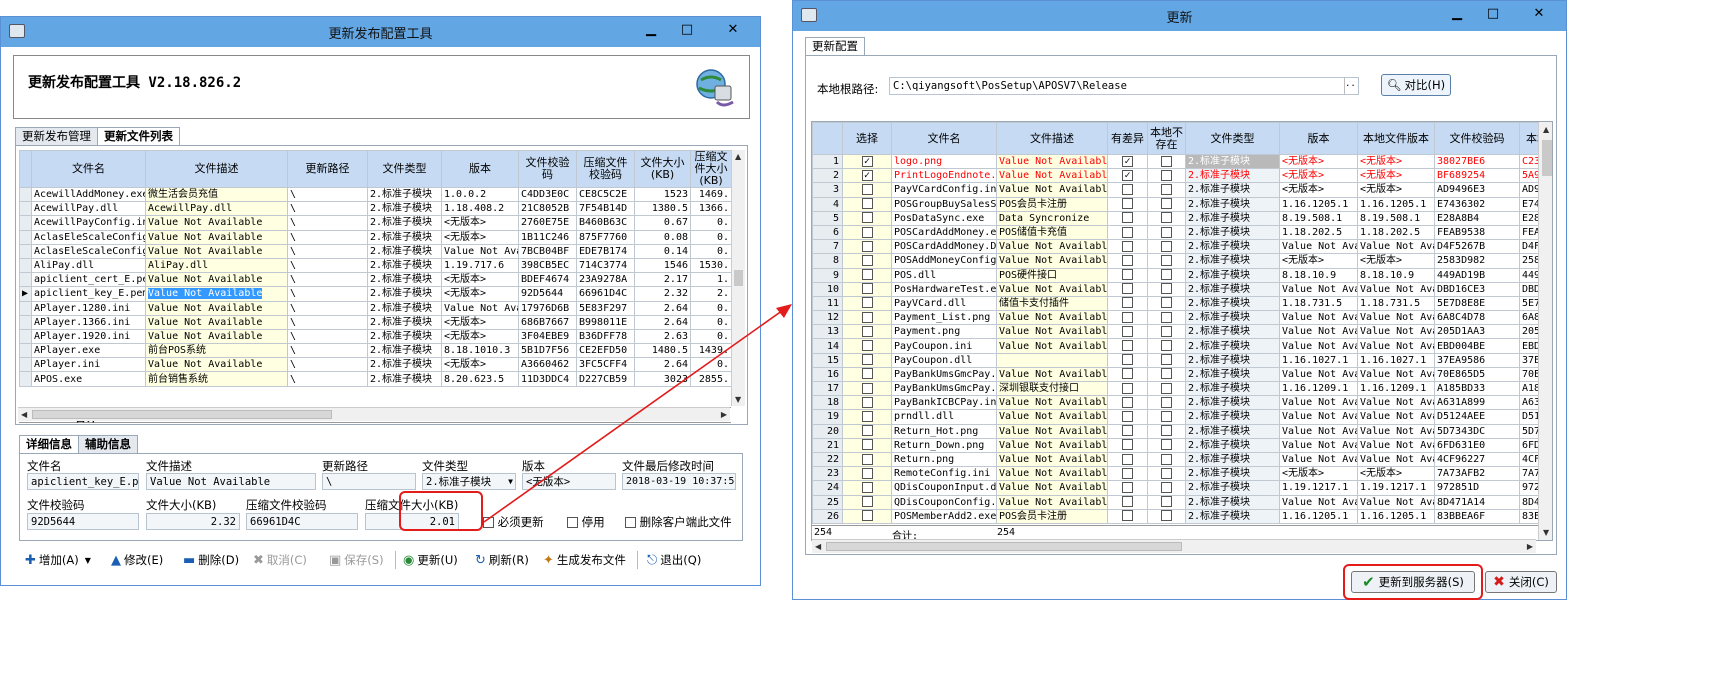 The height and width of the screenshot is (674, 1731). Describe the element at coordinates (662, 194) in the screenshot. I see `grid-cell: 1523` at that location.